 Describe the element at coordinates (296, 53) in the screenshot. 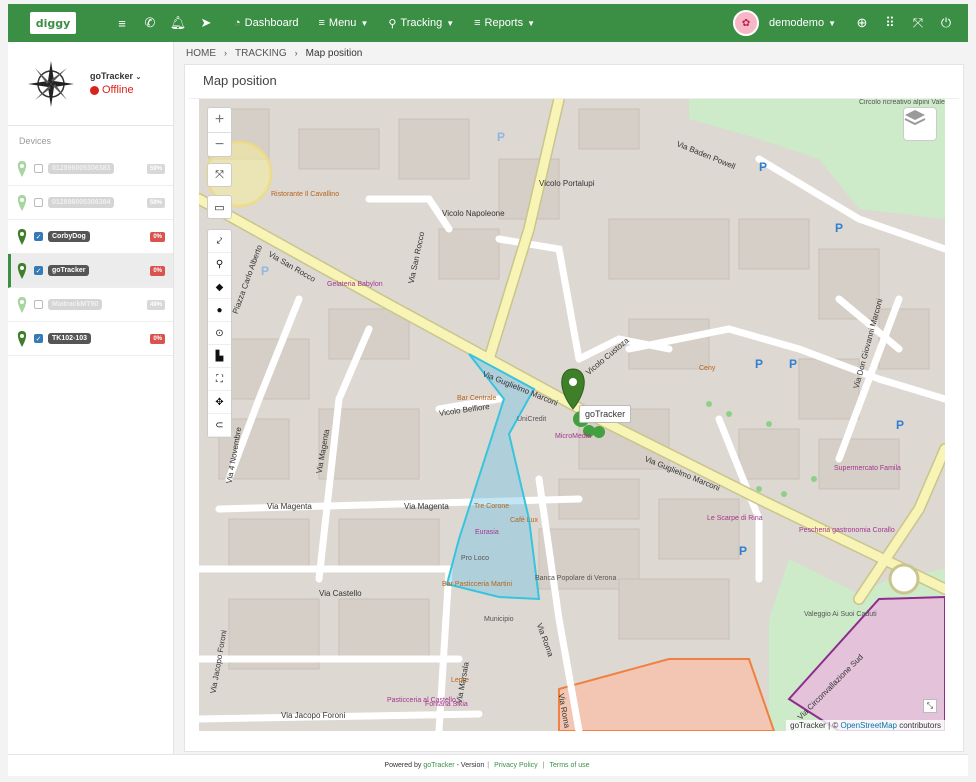

I see `chevron-right-icon: ›` at that location.